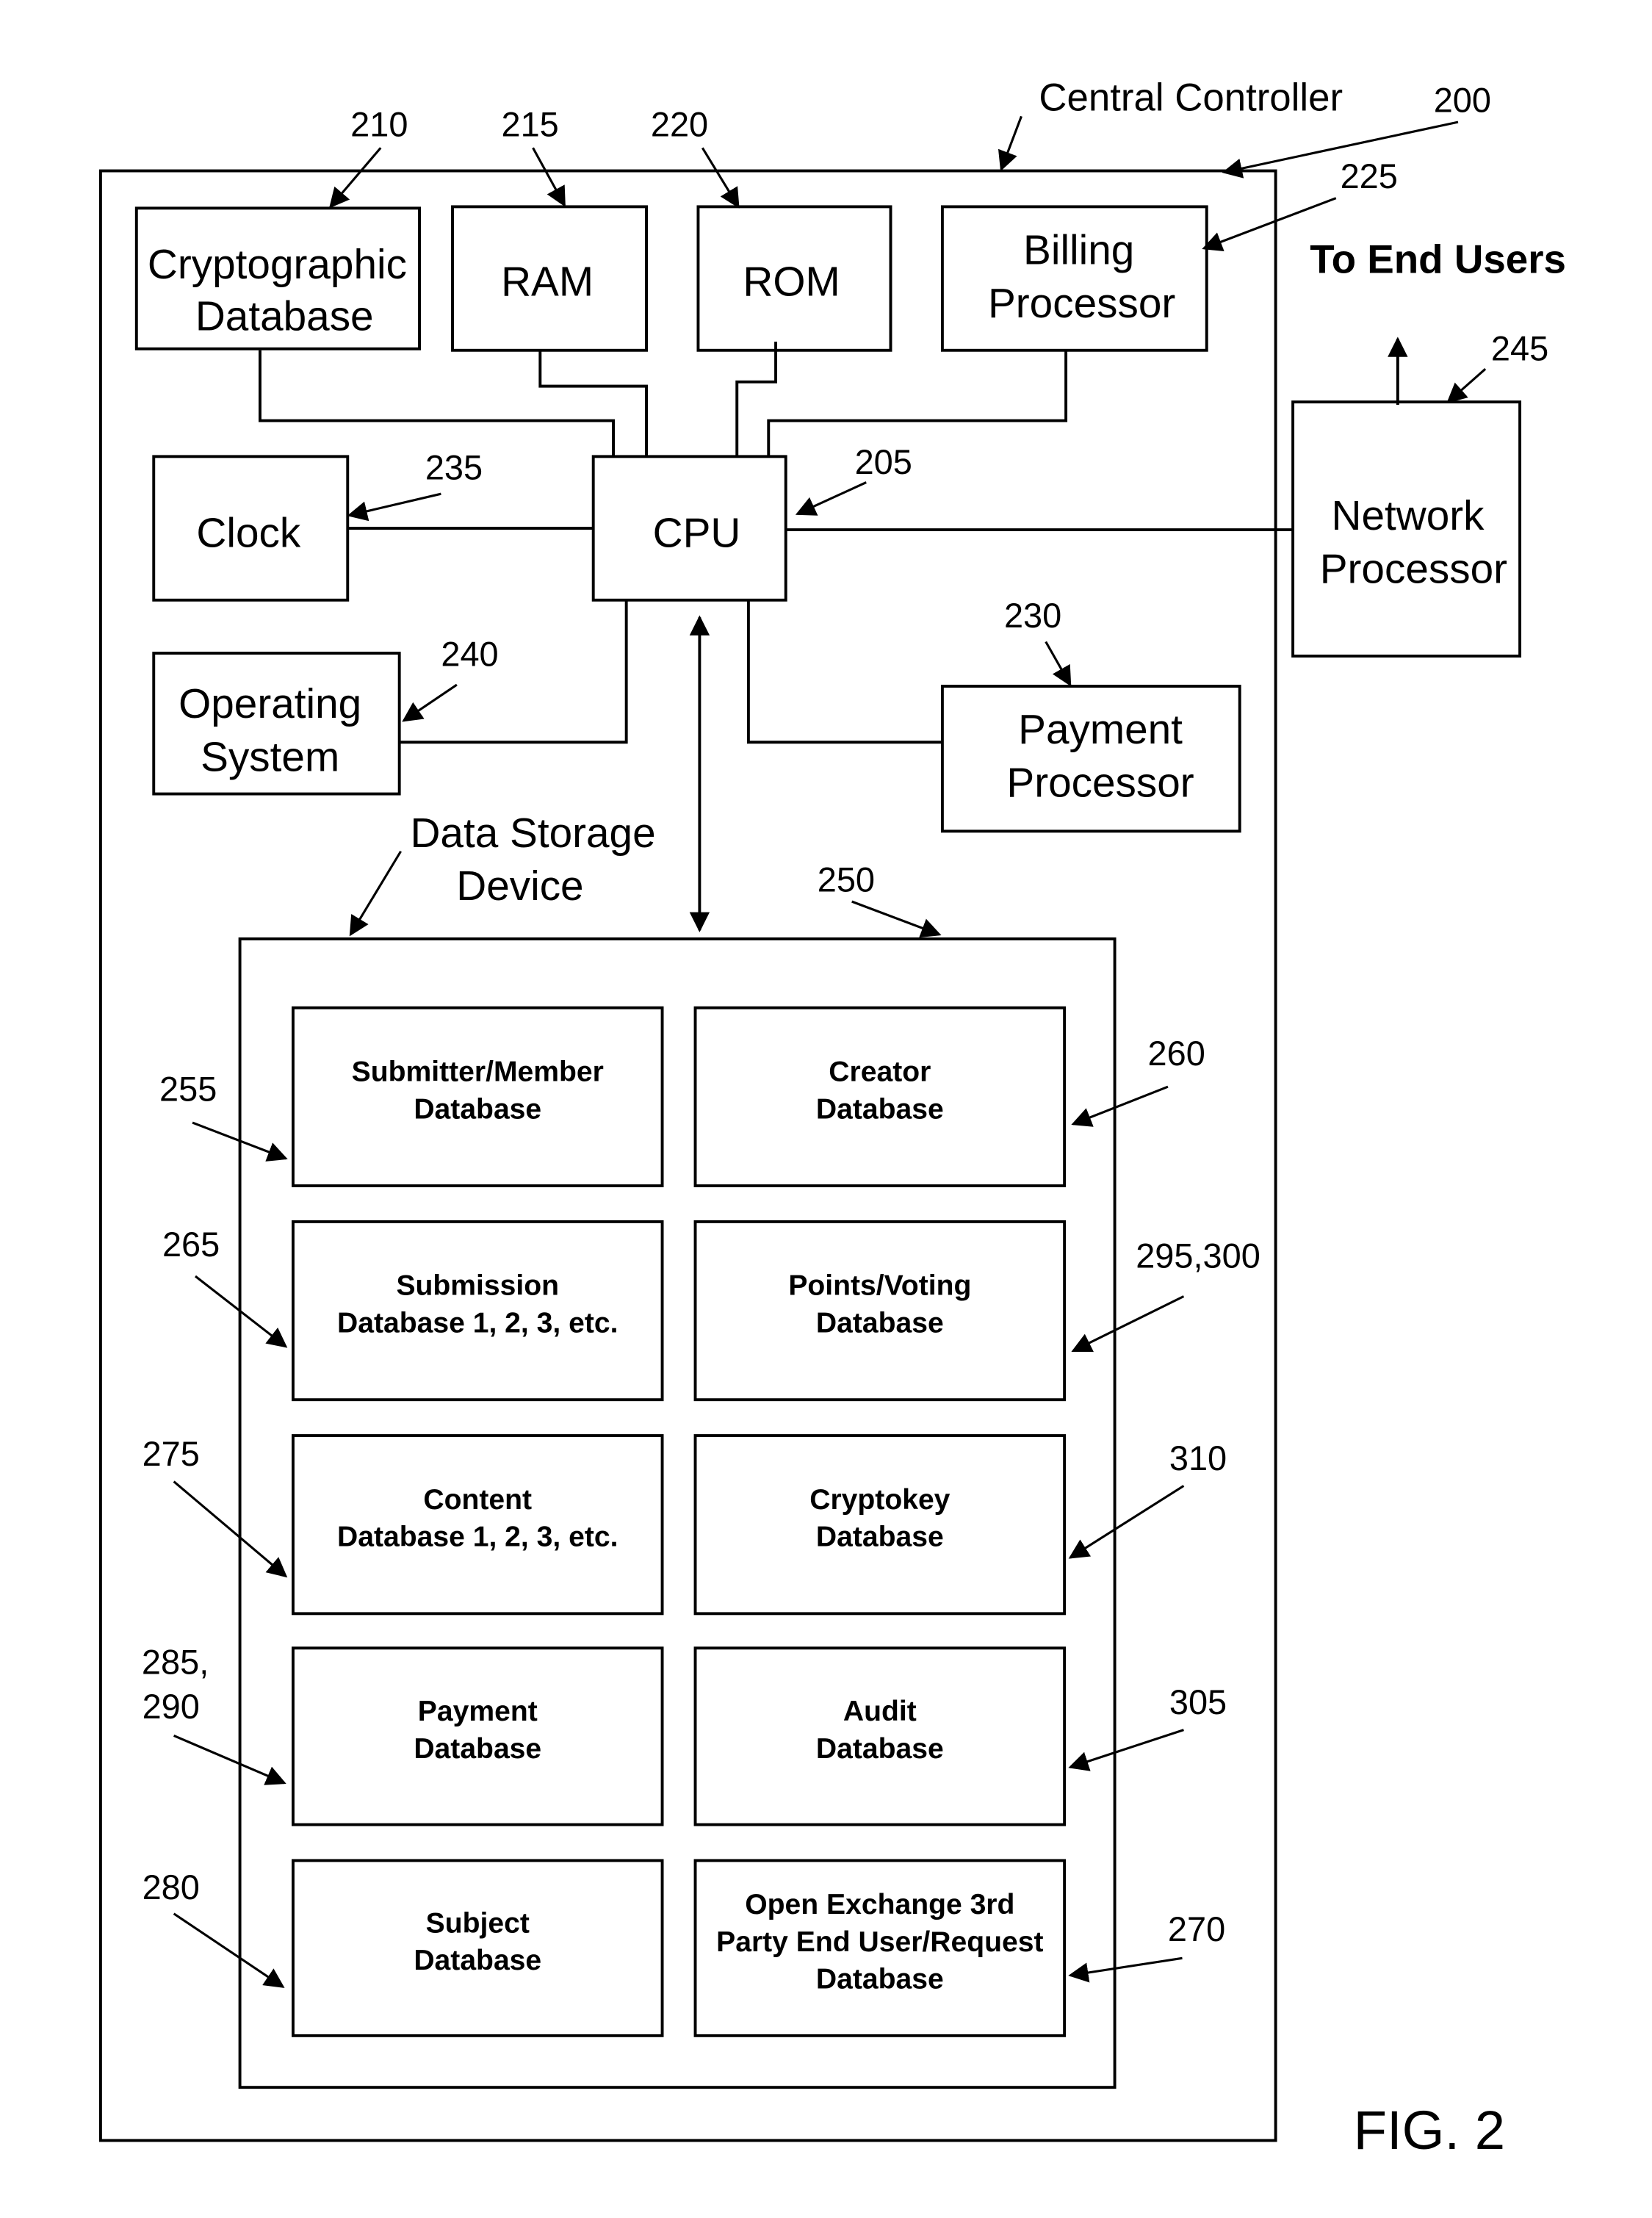 Image resolution: width=1652 pixels, height=2218 pixels. What do you see at coordinates (846, 880) in the screenshot?
I see `ref-250: 250` at bounding box center [846, 880].